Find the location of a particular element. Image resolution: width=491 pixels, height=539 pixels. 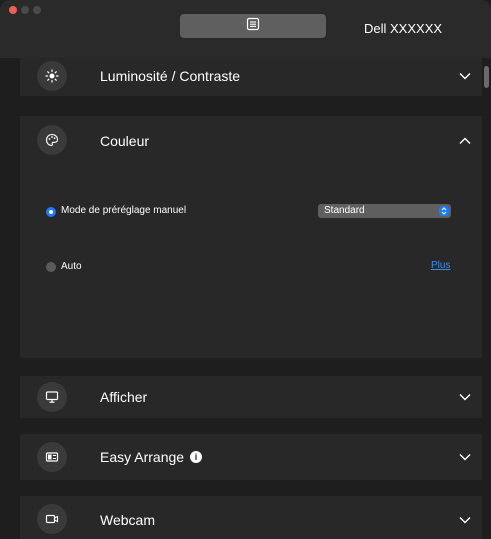

layout-icon is located at coordinates (52, 457).